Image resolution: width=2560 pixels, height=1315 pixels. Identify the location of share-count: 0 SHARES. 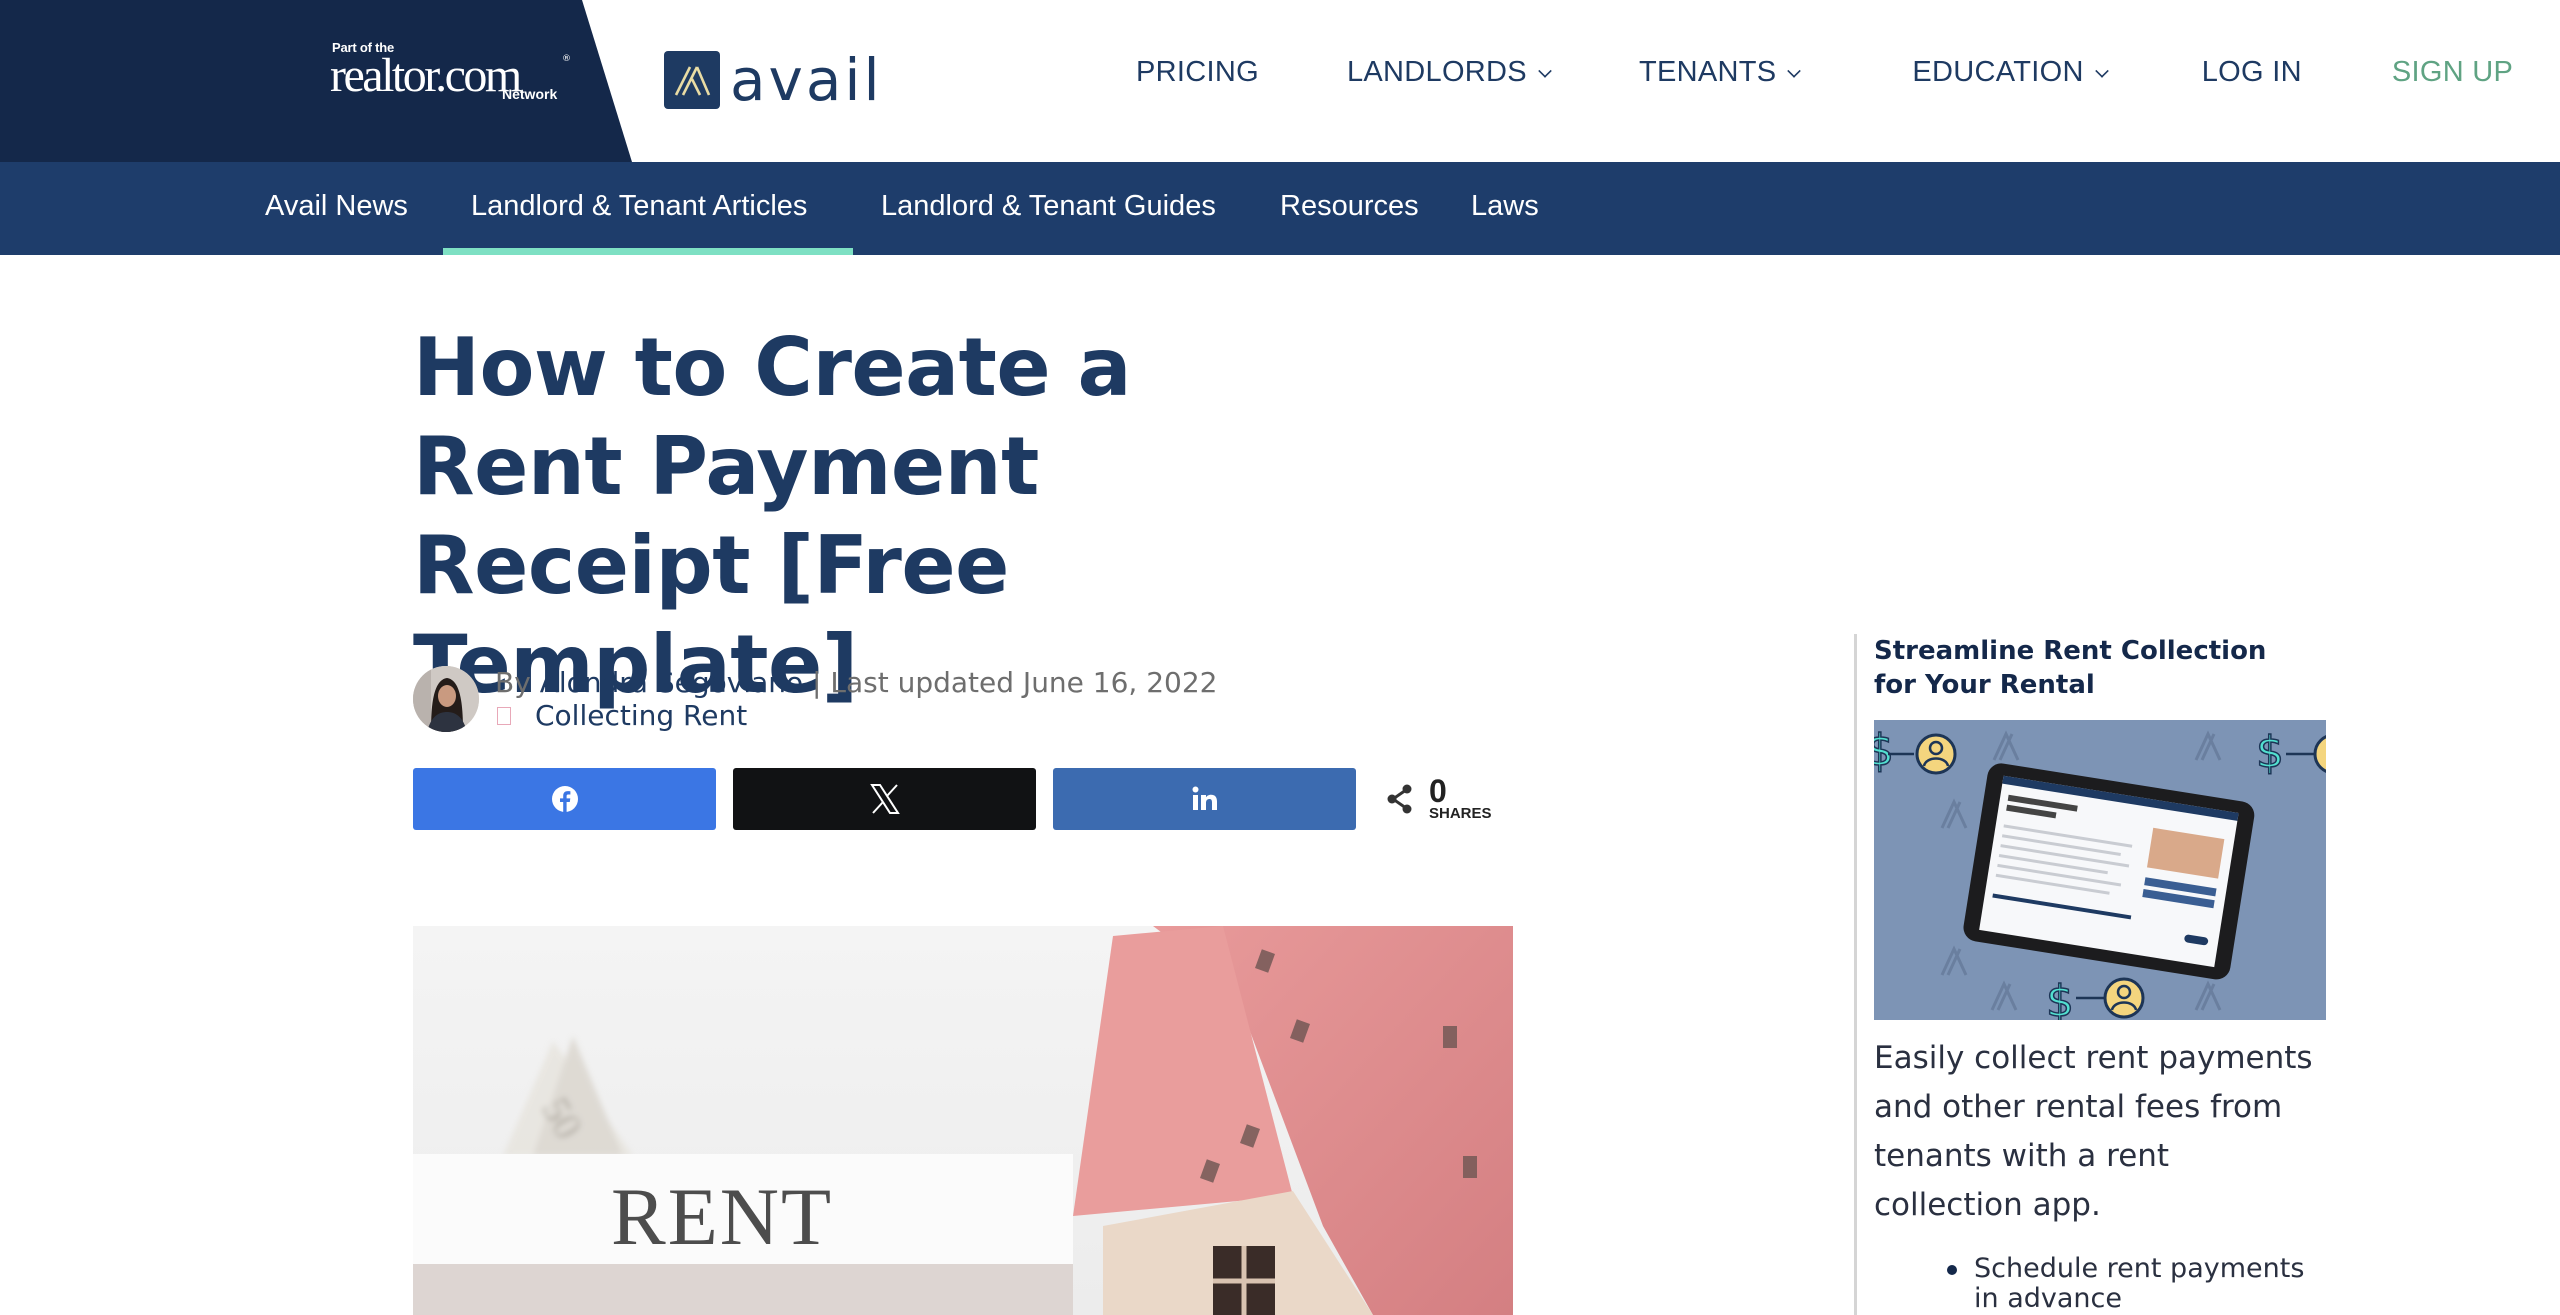
(1438, 797).